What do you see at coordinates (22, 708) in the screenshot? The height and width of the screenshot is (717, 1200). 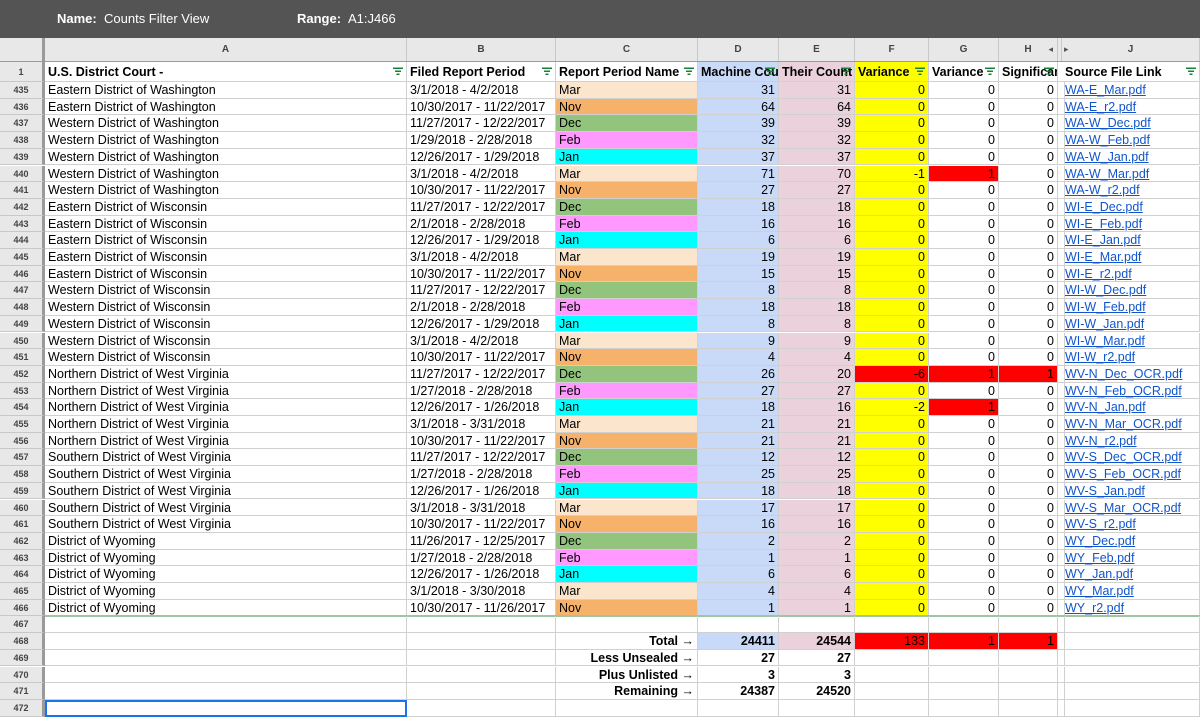 I see `row-number: 472` at bounding box center [22, 708].